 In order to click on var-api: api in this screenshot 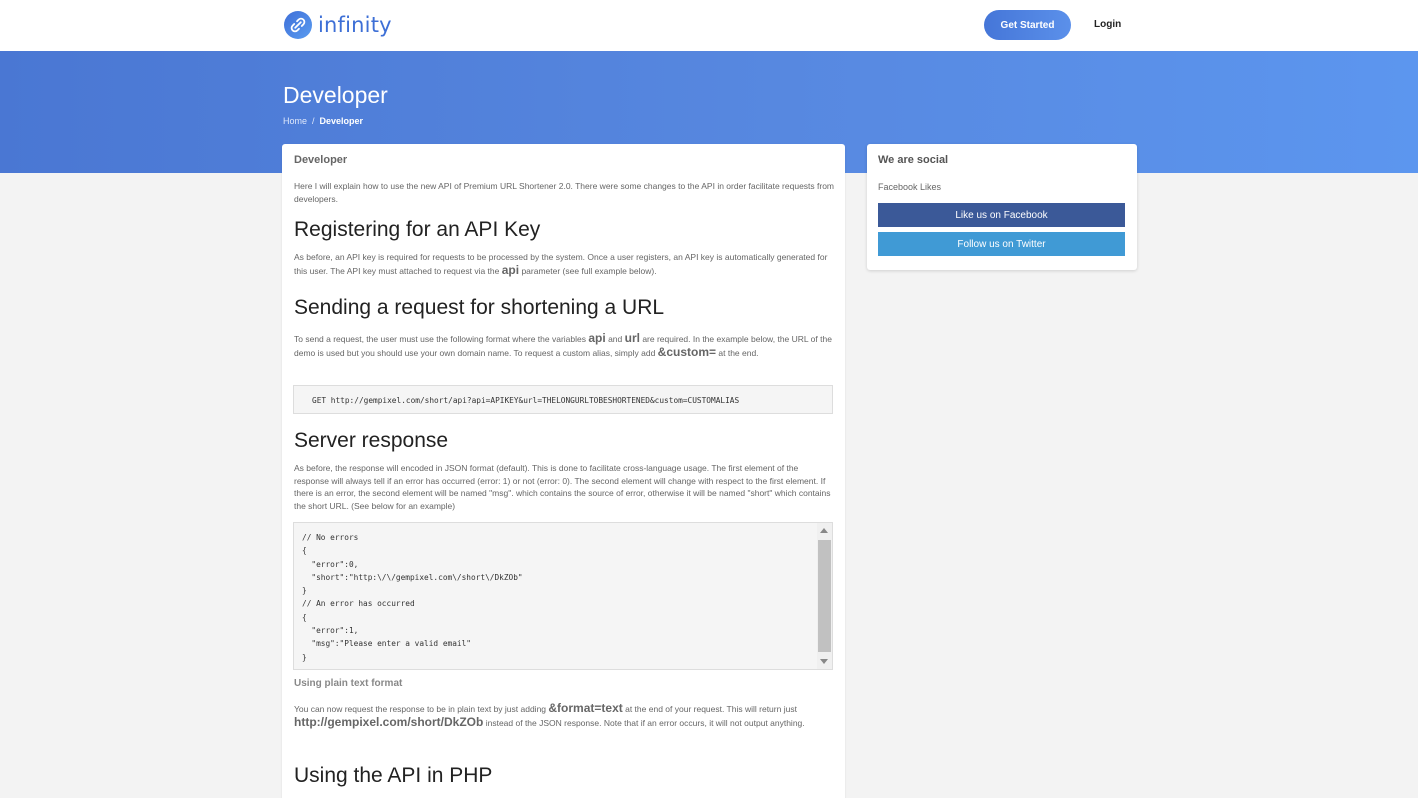, I will do `click(597, 338)`.